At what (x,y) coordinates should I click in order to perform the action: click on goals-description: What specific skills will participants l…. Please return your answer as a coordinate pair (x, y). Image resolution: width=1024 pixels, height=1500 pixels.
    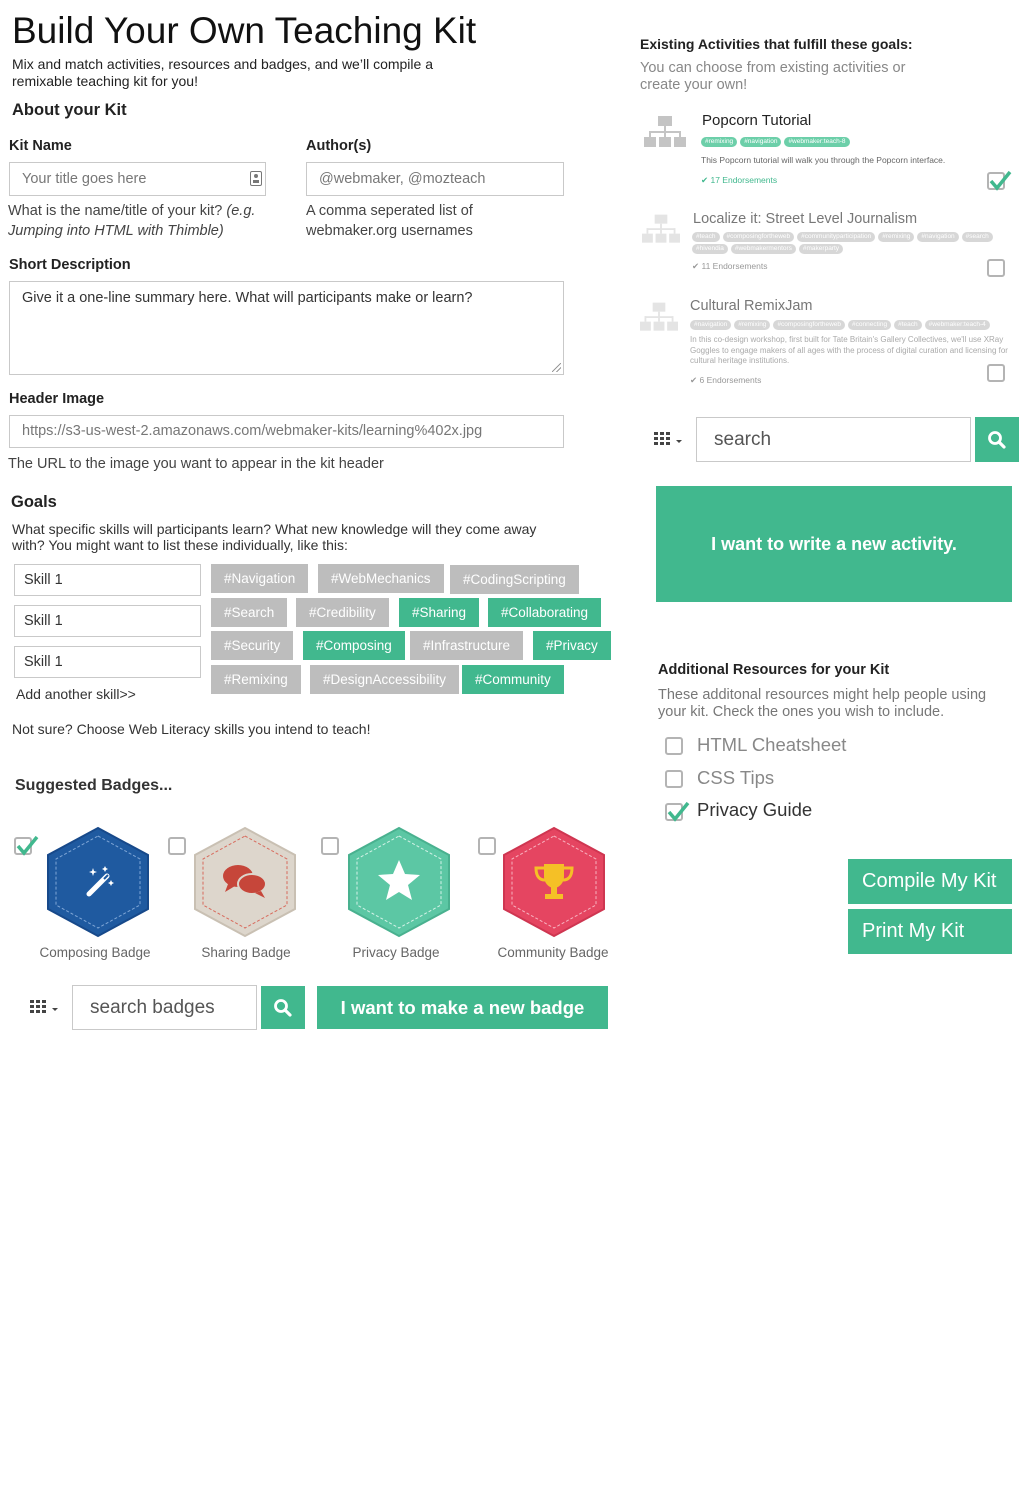
    Looking at the image, I should click on (274, 537).